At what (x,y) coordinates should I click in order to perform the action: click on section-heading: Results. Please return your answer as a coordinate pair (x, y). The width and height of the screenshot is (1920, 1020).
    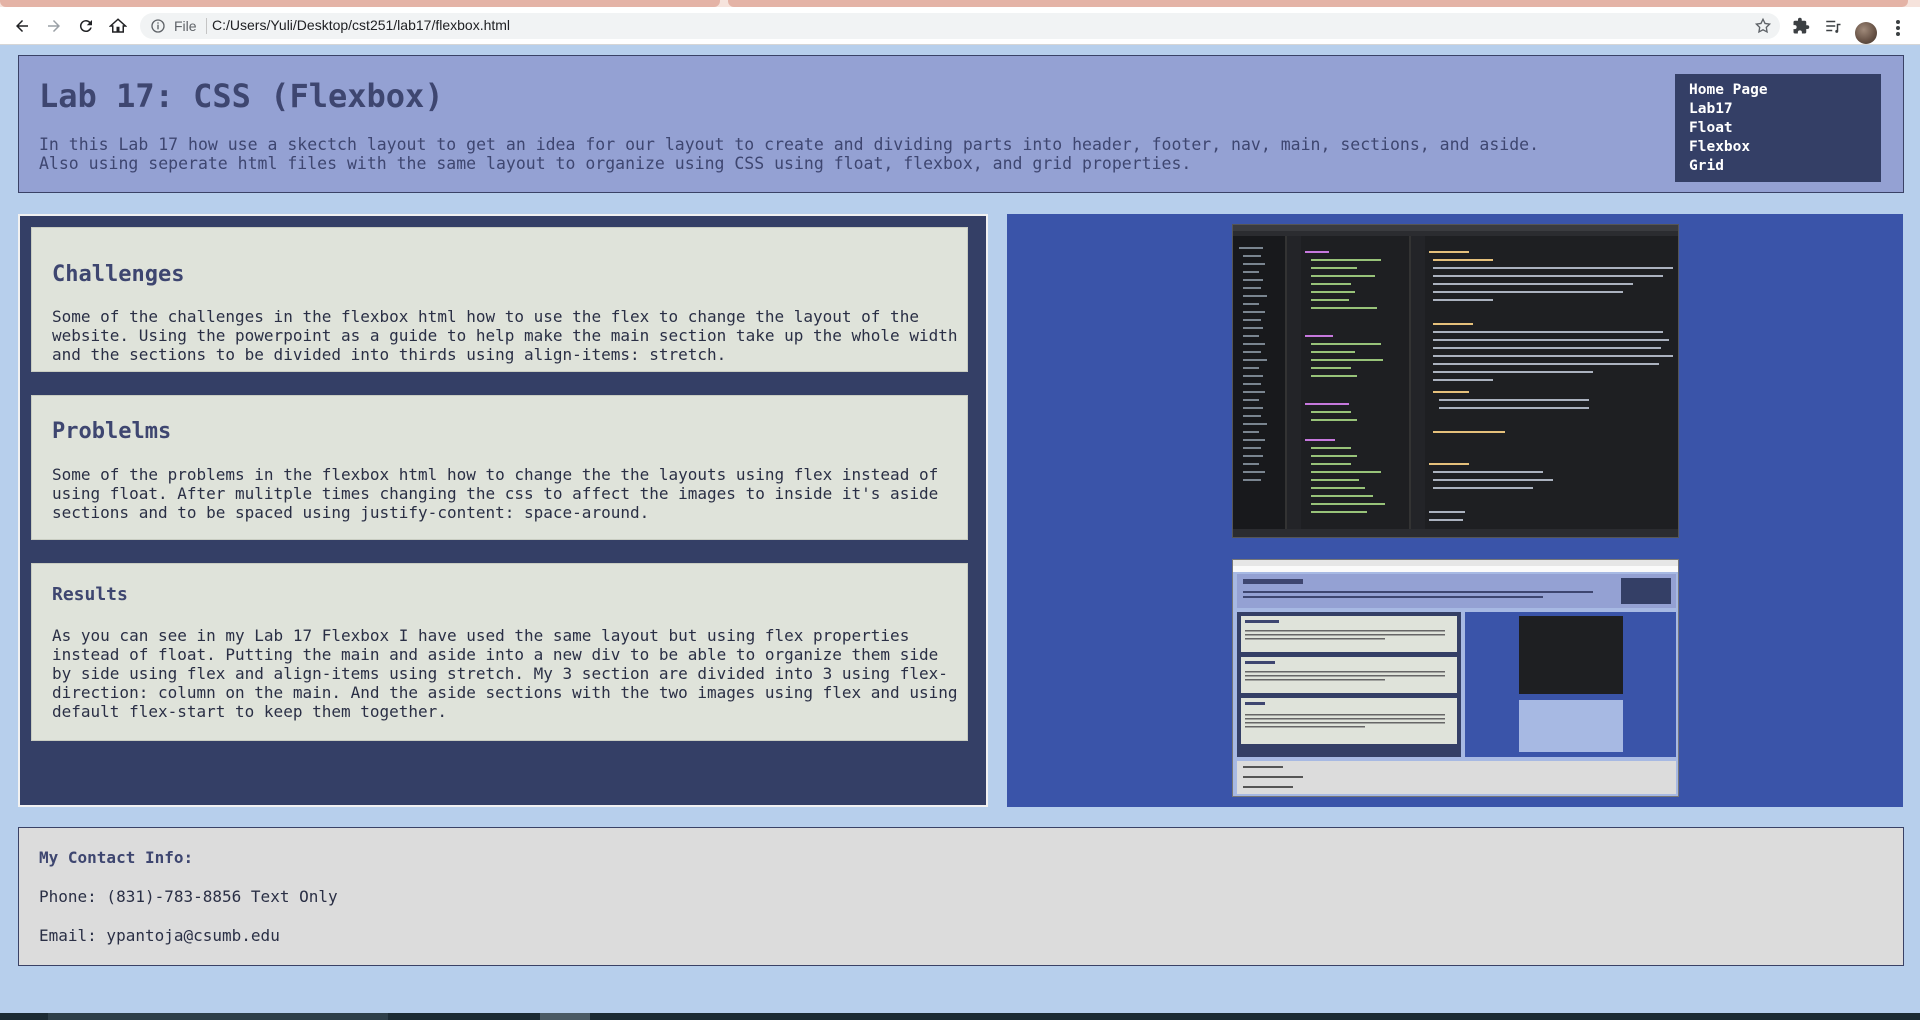
    Looking at the image, I should click on (90, 594).